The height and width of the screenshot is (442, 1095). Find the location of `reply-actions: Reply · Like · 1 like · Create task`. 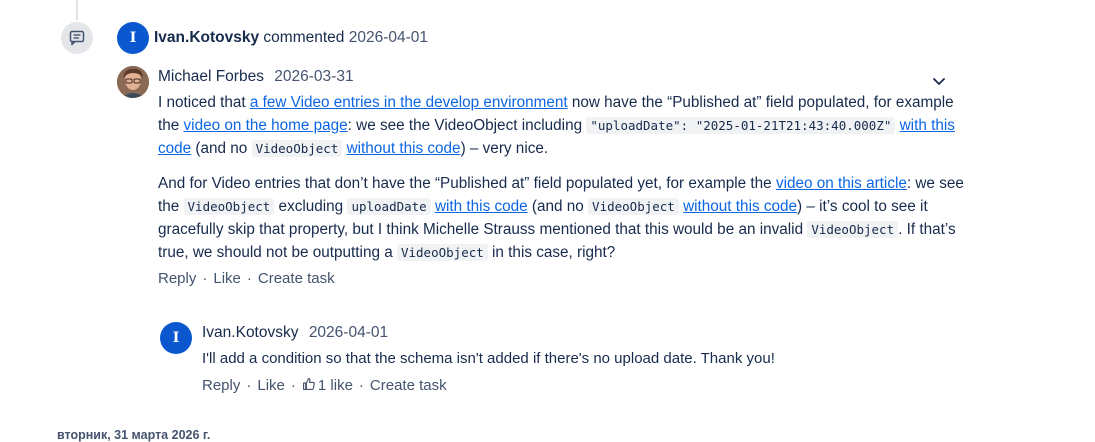

reply-actions: Reply · Like · 1 like · Create task is located at coordinates (324, 385).